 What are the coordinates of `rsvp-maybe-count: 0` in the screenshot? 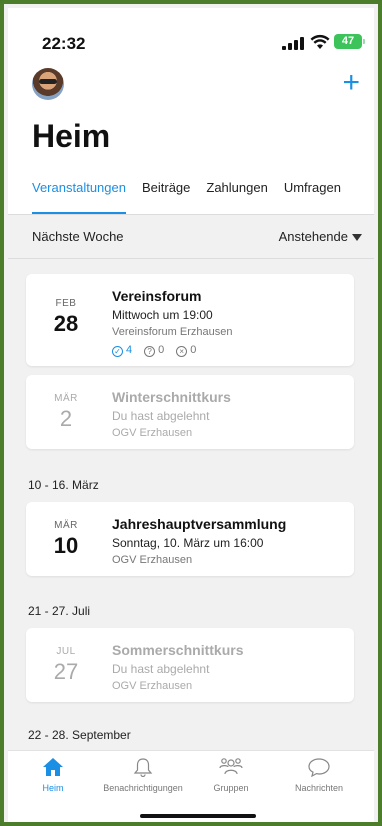 It's located at (161, 350).